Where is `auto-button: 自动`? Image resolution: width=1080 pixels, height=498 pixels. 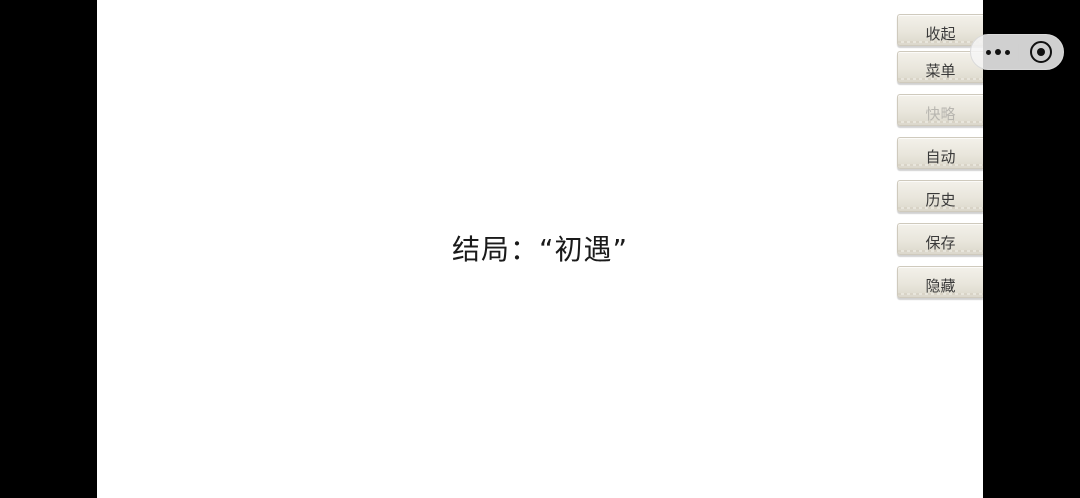 auto-button: 自动 is located at coordinates (940, 153).